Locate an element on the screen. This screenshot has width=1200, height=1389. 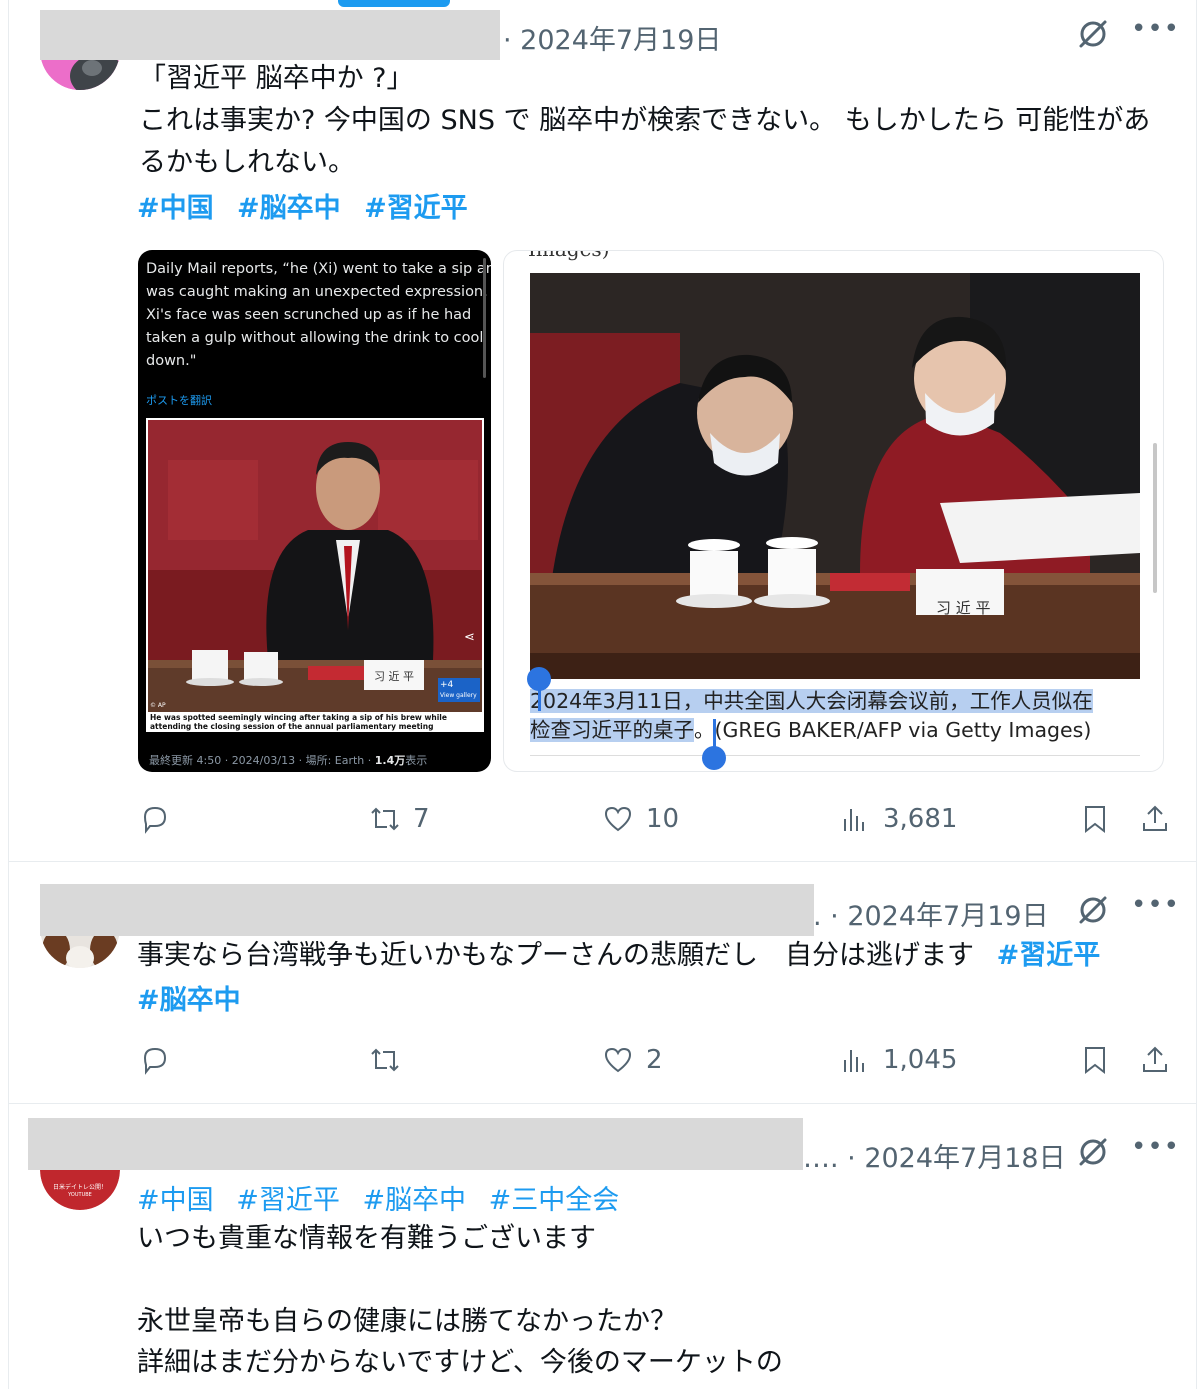
post-text-line: 永世皇帝も自らの健康には勝てなかったか？ is located at coordinates (407, 1321).